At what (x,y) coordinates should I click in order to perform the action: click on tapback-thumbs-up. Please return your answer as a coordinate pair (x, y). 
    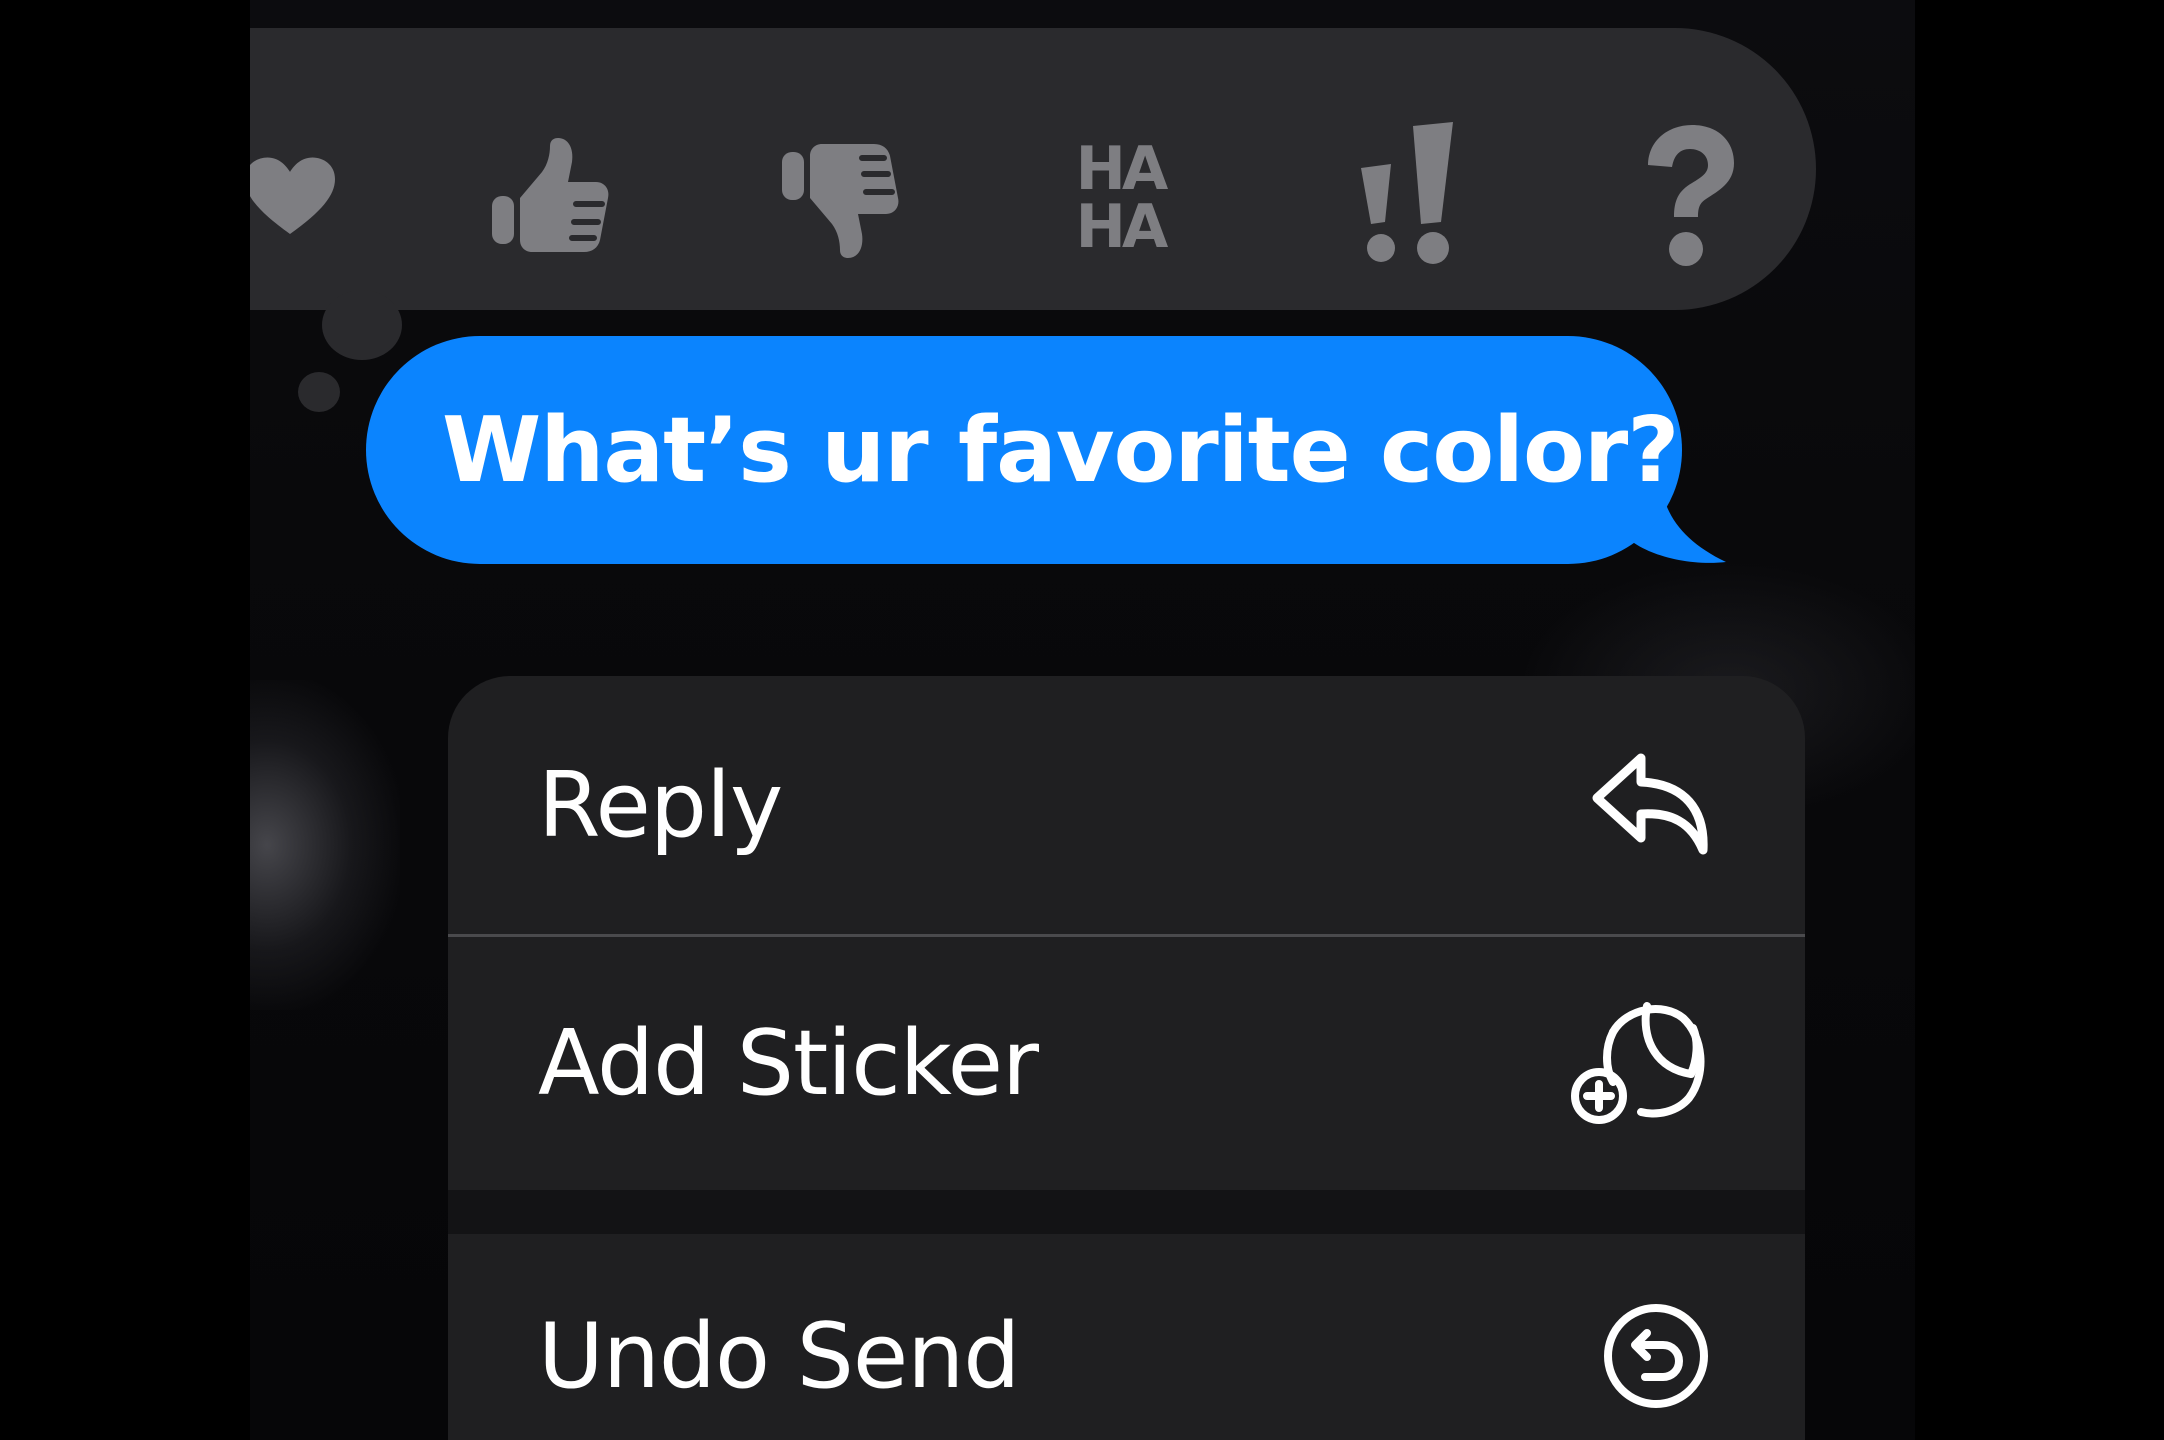
    Looking at the image, I should click on (550, 198).